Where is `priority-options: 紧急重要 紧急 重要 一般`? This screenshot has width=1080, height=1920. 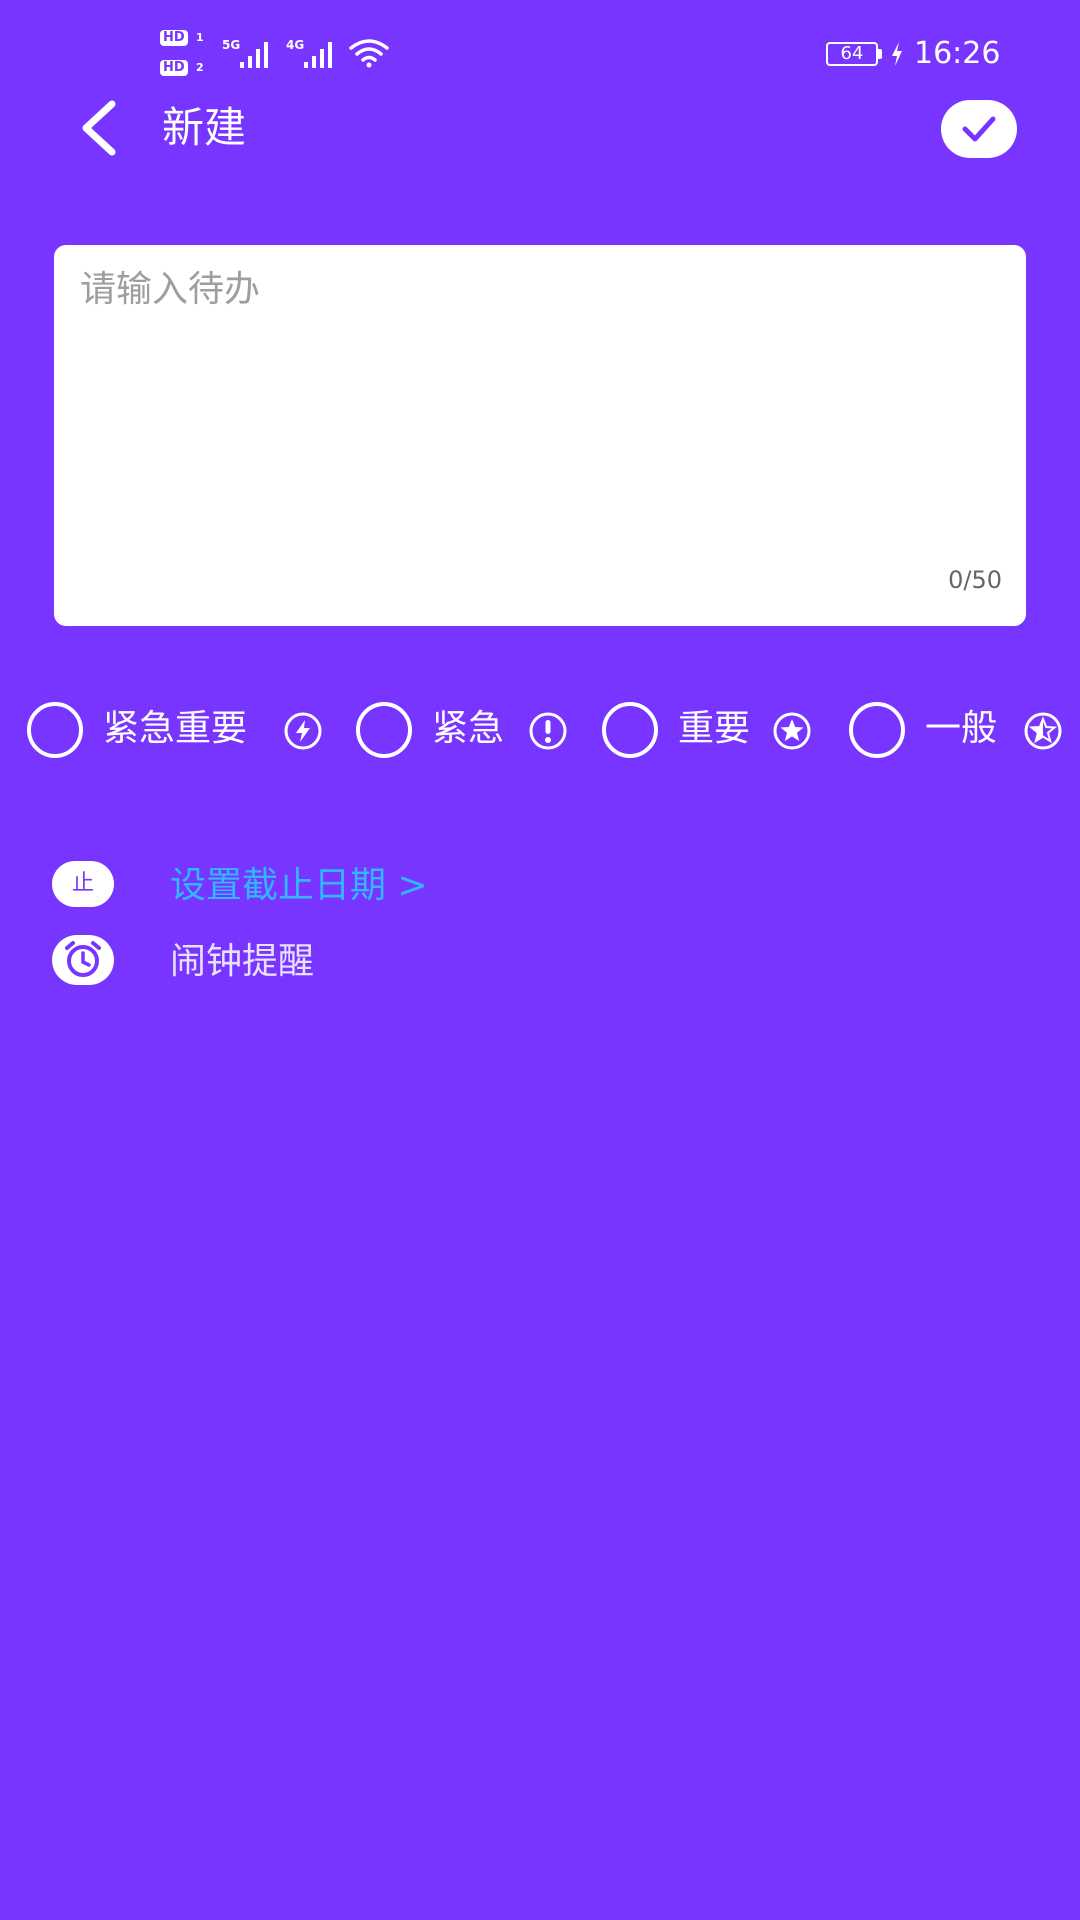 priority-options: 紧急重要 紧急 重要 一般 is located at coordinates (540, 730).